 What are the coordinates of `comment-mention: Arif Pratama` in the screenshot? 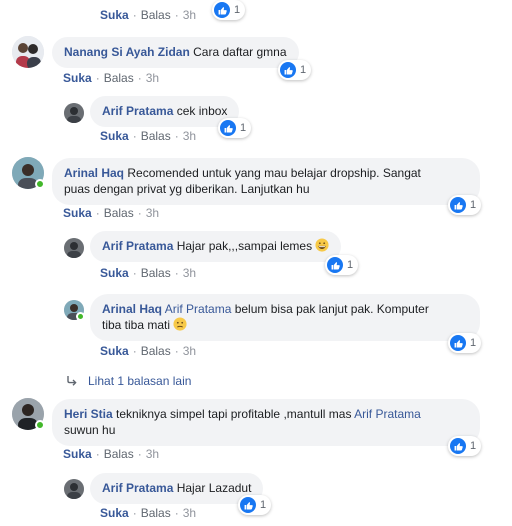 It's located at (387, 414).